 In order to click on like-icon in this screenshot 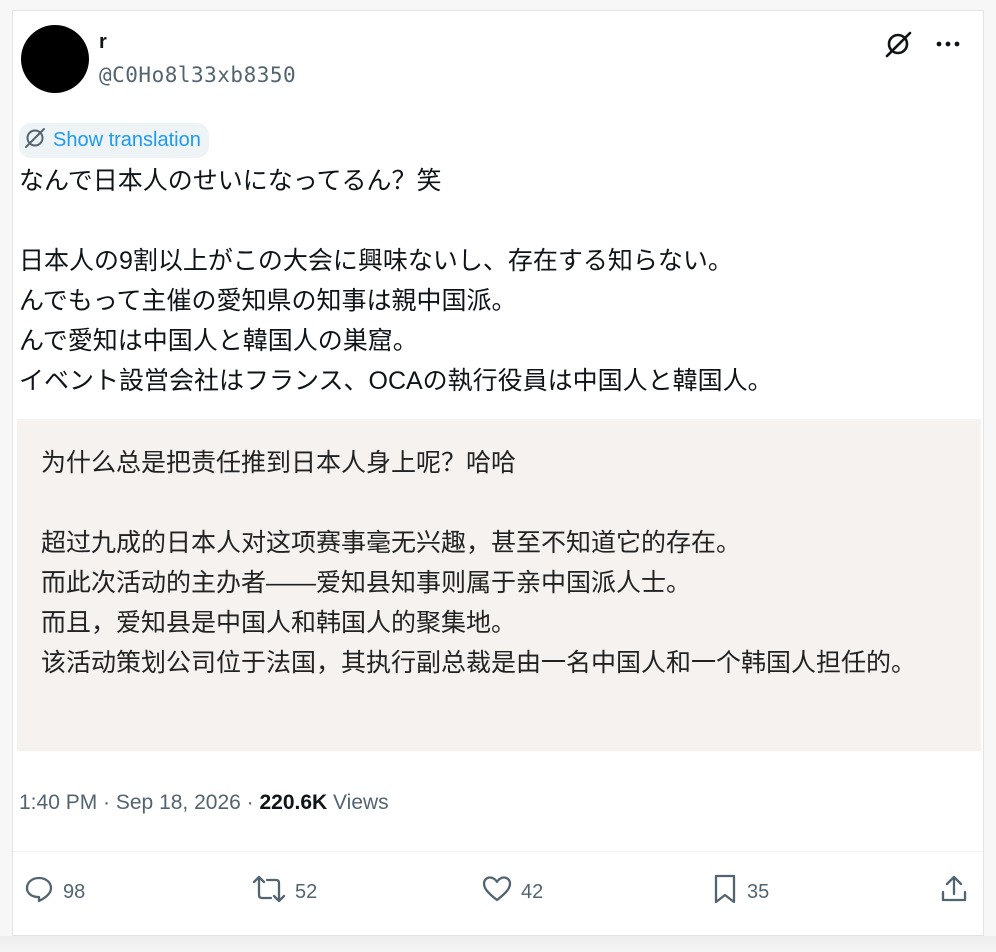, I will do `click(497, 892)`.